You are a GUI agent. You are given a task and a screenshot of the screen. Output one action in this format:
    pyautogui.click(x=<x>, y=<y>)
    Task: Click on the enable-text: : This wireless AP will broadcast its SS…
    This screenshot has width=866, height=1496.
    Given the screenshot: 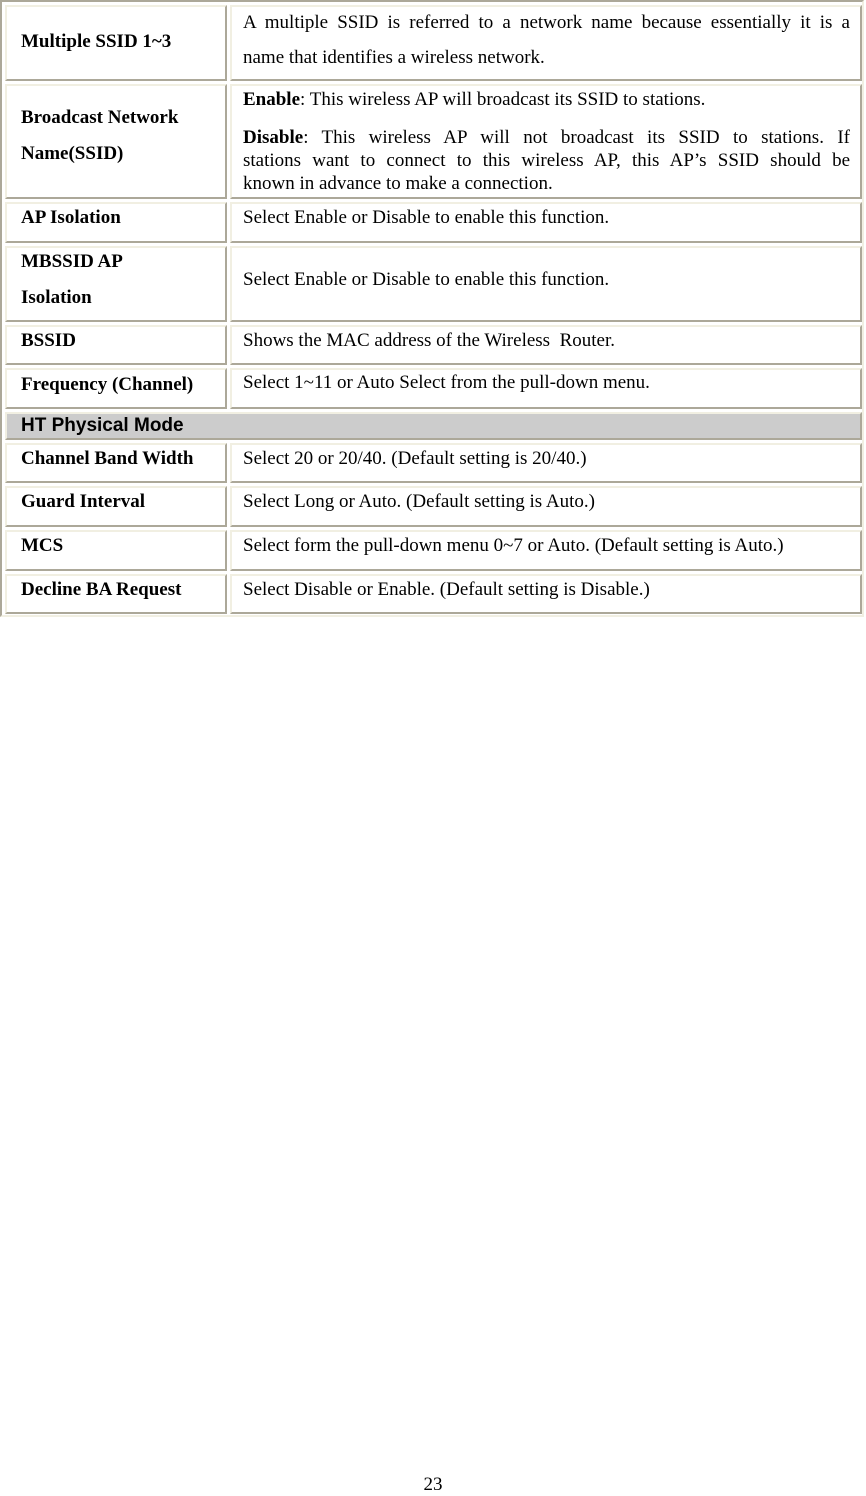 What is the action you would take?
    pyautogui.click(x=503, y=99)
    